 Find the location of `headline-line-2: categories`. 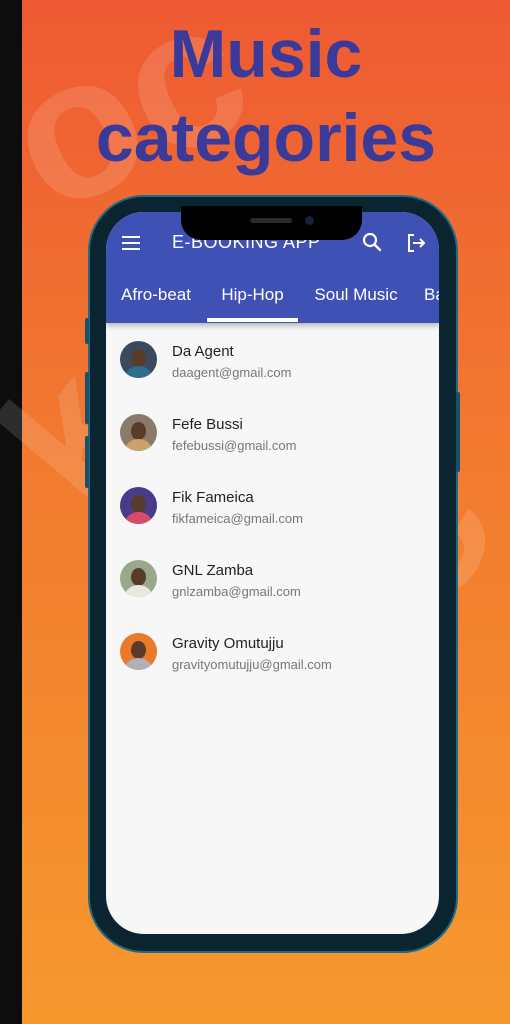

headline-line-2: categories is located at coordinates (266, 138).